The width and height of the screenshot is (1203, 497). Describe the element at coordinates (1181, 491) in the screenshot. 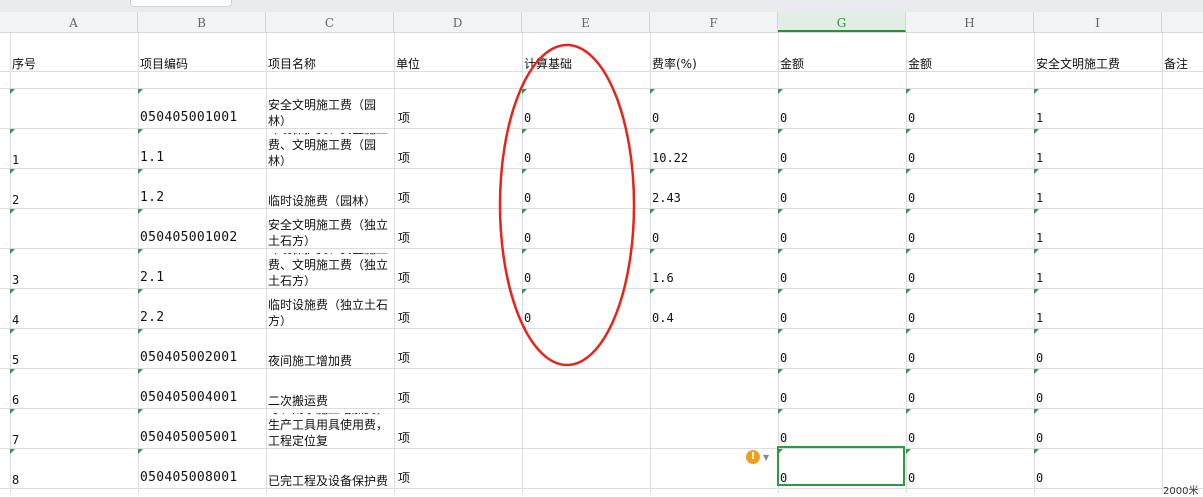

I see `edge-text: 2000米` at that location.